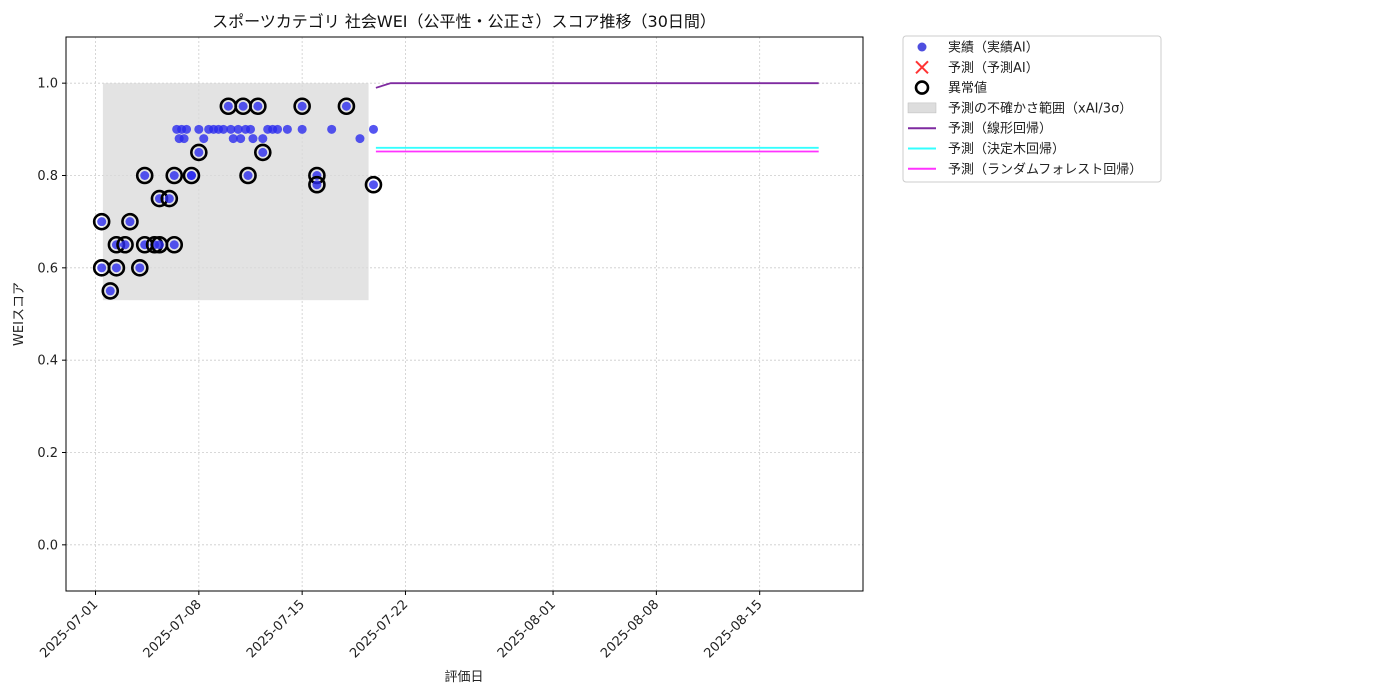 Image resolution: width=1400 pixels, height=700 pixels. I want to click on x-axis-label: 評価日, so click(463, 677).